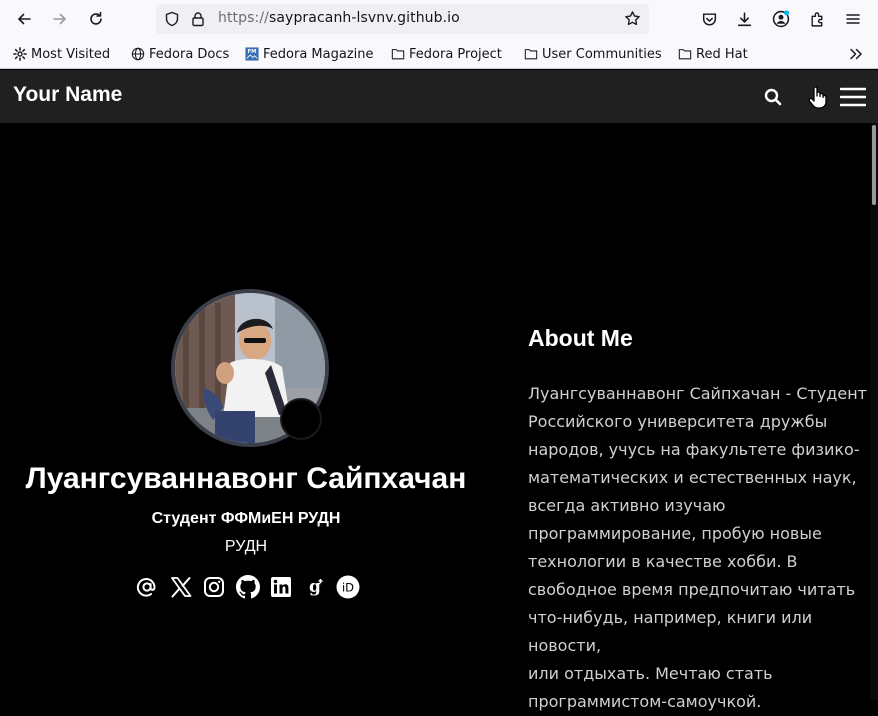 The width and height of the screenshot is (878, 716). I want to click on hand-cursor-icon, so click(817, 97).